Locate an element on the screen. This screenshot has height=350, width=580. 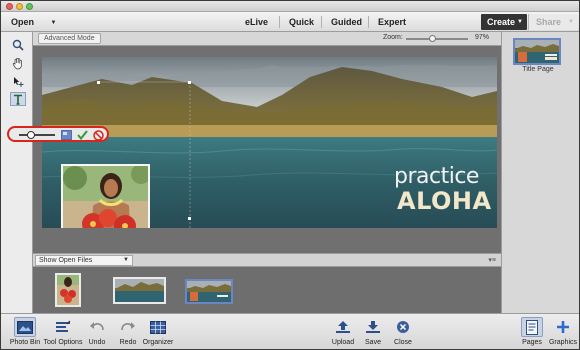
photo-bin-icon is located at coordinates (25, 327).